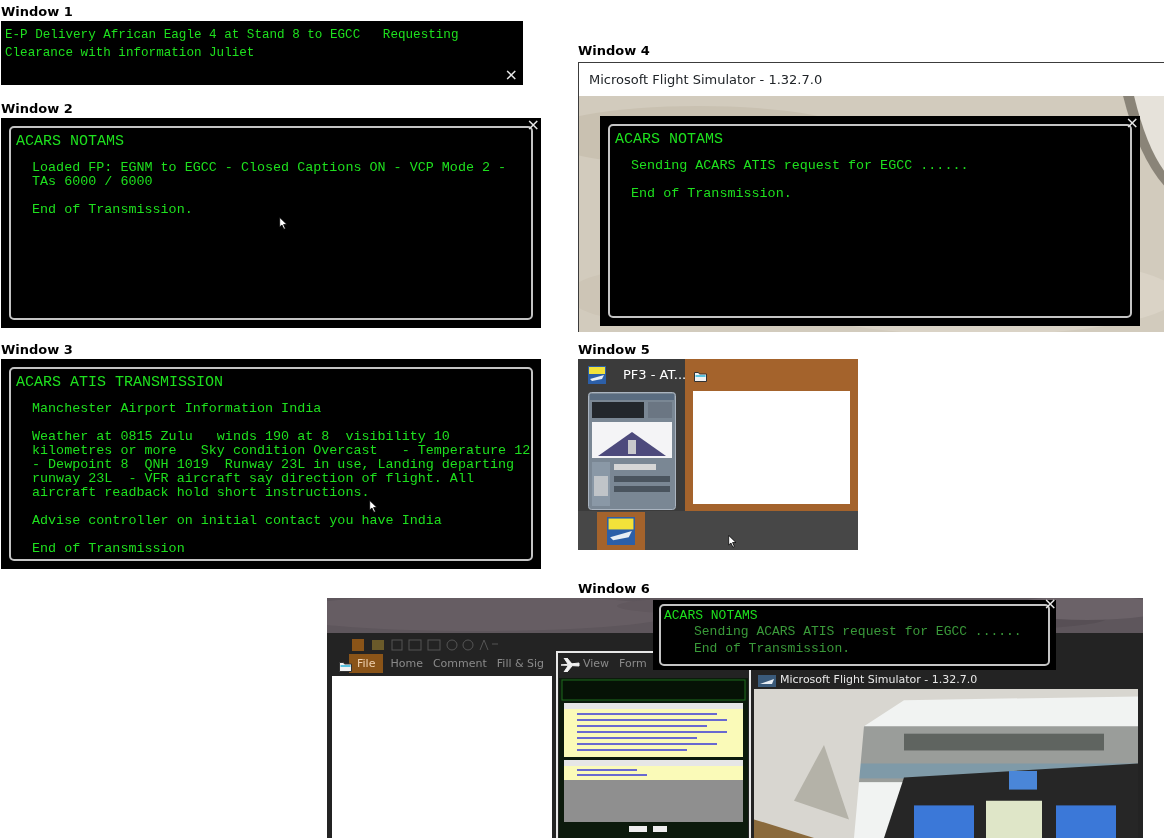  I want to click on window-label: Window 4, so click(614, 51).